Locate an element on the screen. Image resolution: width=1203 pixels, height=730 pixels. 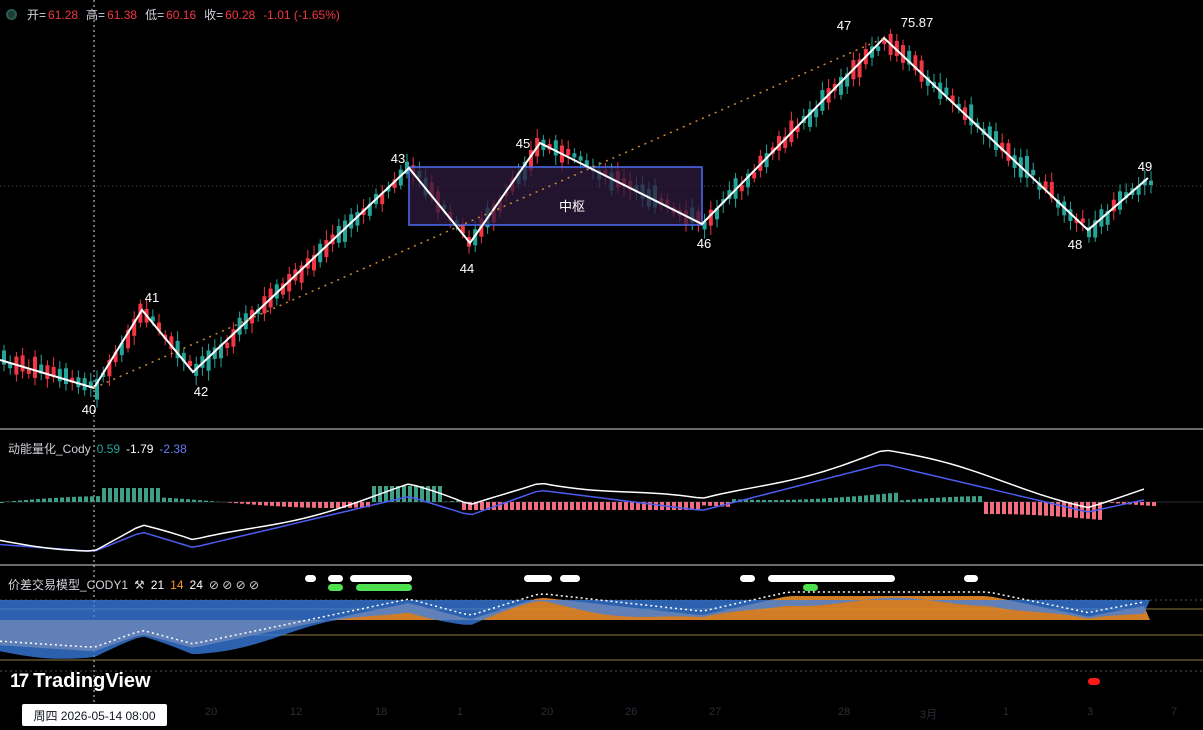
time-axis-tick: 26 is located at coordinates (631, 712).